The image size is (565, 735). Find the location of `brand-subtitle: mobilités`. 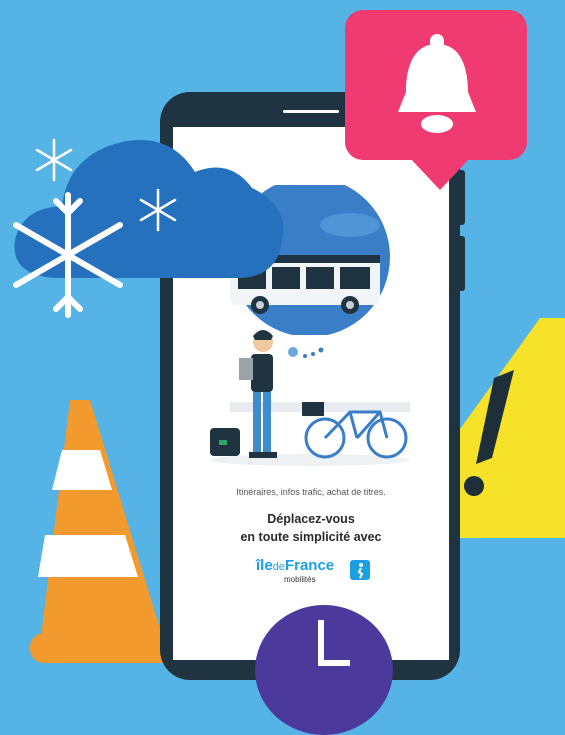

brand-subtitle: mobilités is located at coordinates (300, 579).